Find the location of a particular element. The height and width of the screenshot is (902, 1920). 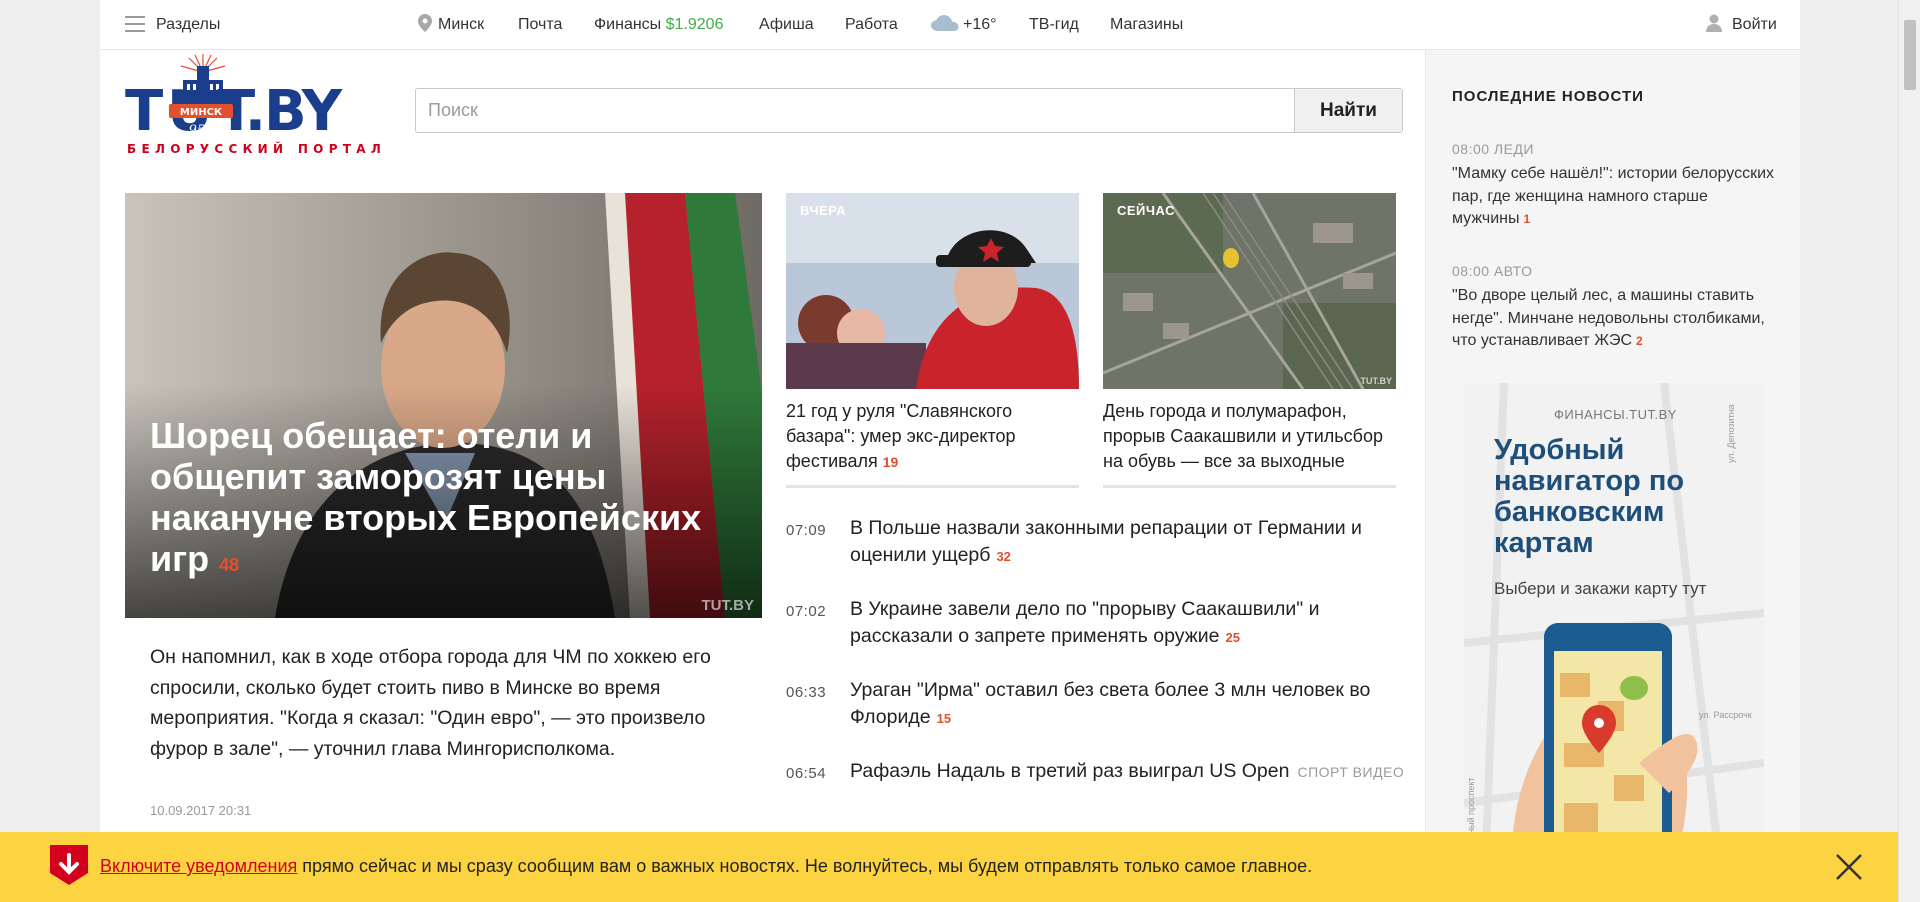

site-logo: T T.BY U МИНСК 950 БЕЛОРУССКИЙ ПОРТАЛ is located at coordinates (260, 107).